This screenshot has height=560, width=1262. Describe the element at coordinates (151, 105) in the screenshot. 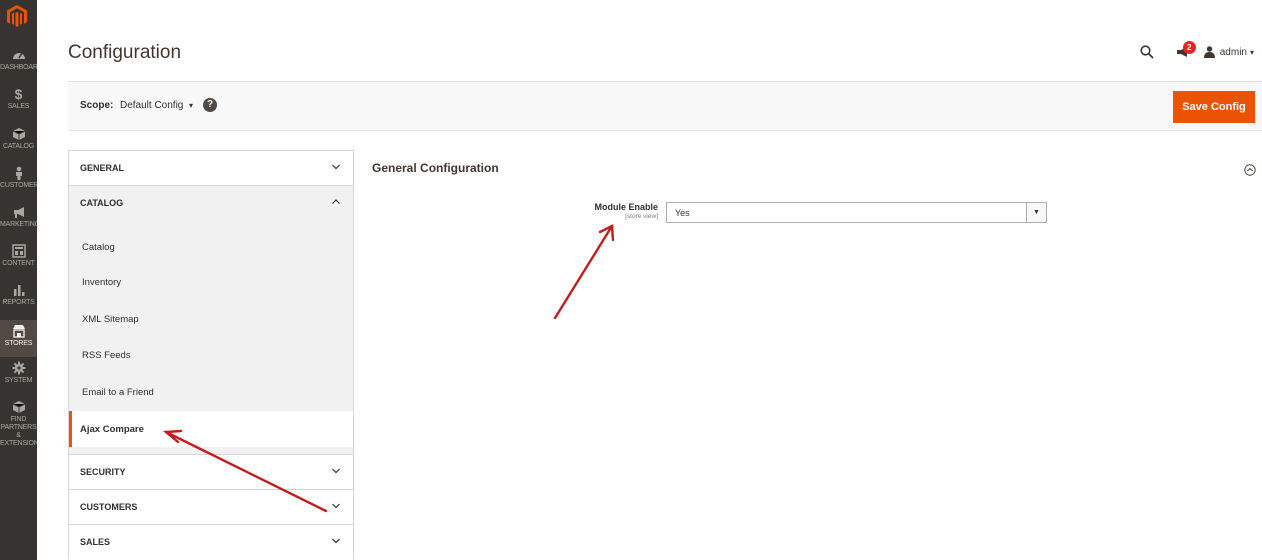

I see `scope-switcher: Default Config` at that location.